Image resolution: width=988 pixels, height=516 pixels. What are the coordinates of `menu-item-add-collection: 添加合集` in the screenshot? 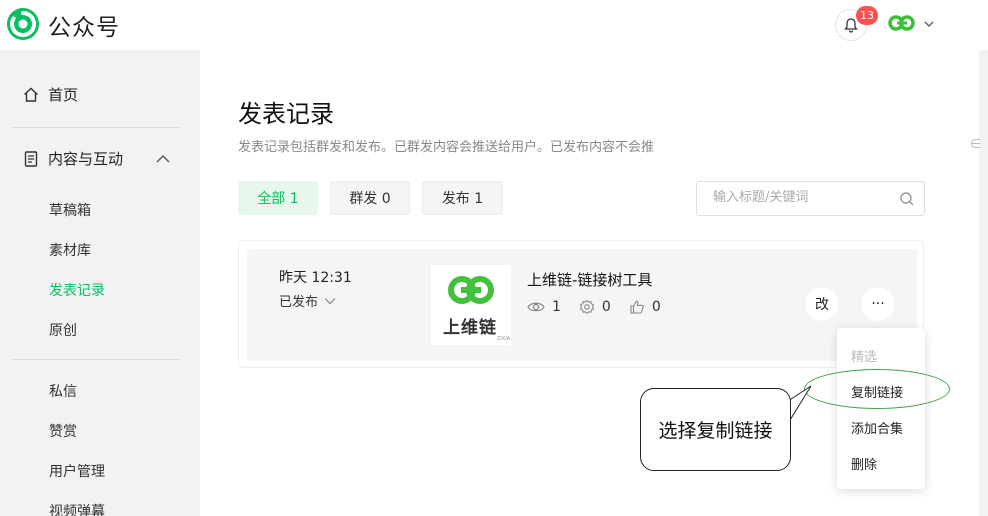 It's located at (877, 427).